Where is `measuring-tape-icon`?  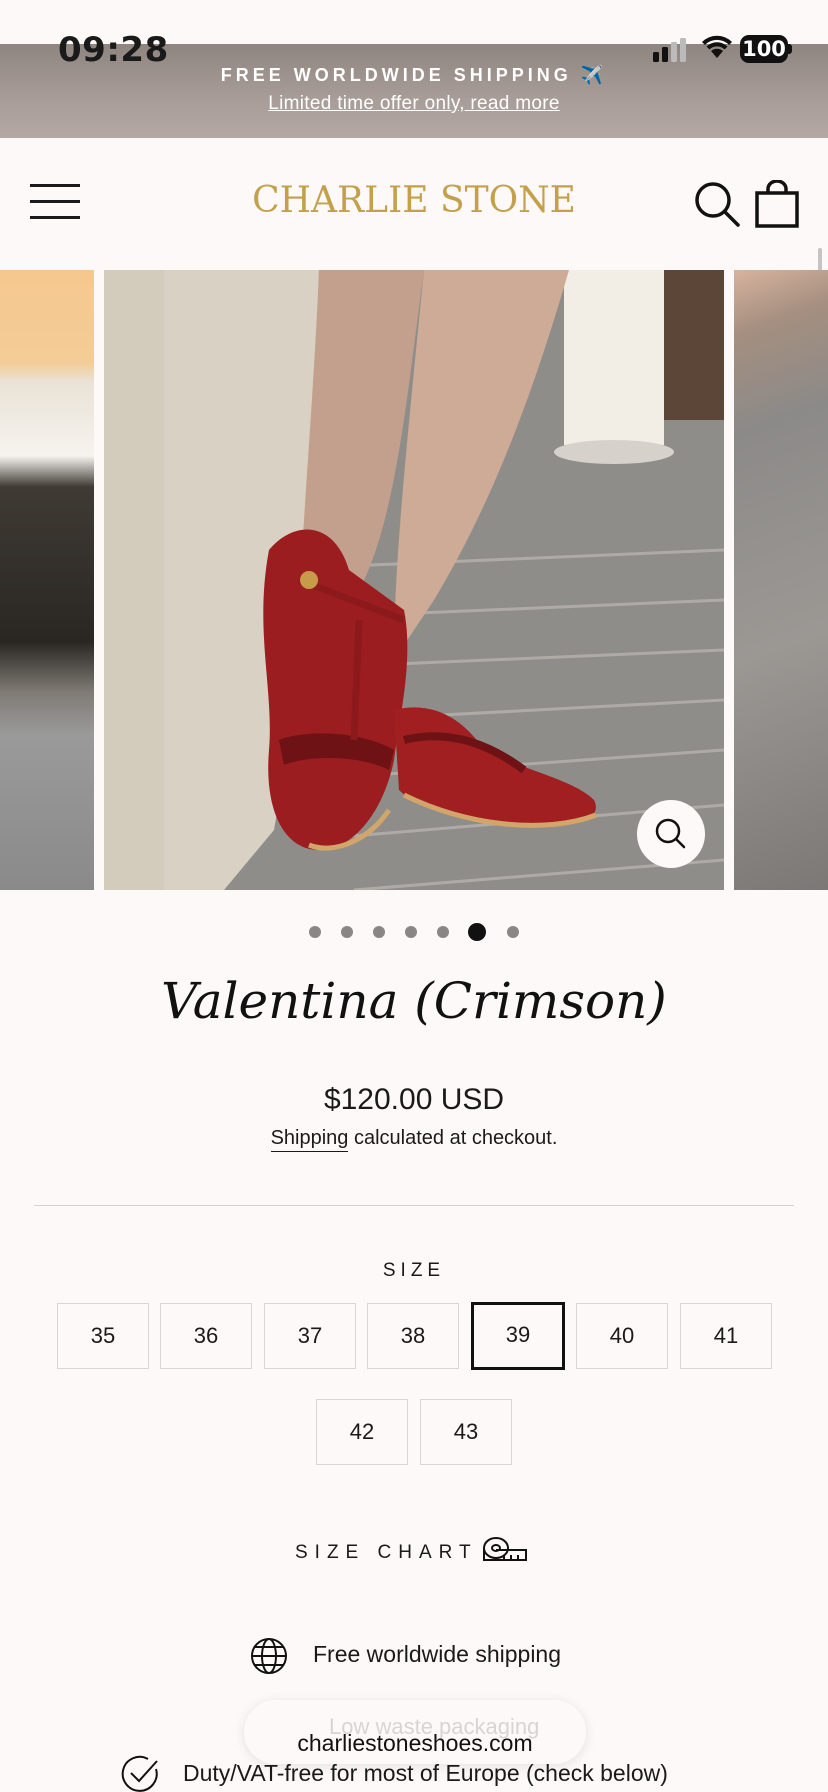
measuring-tape-icon is located at coordinates (505, 1549).